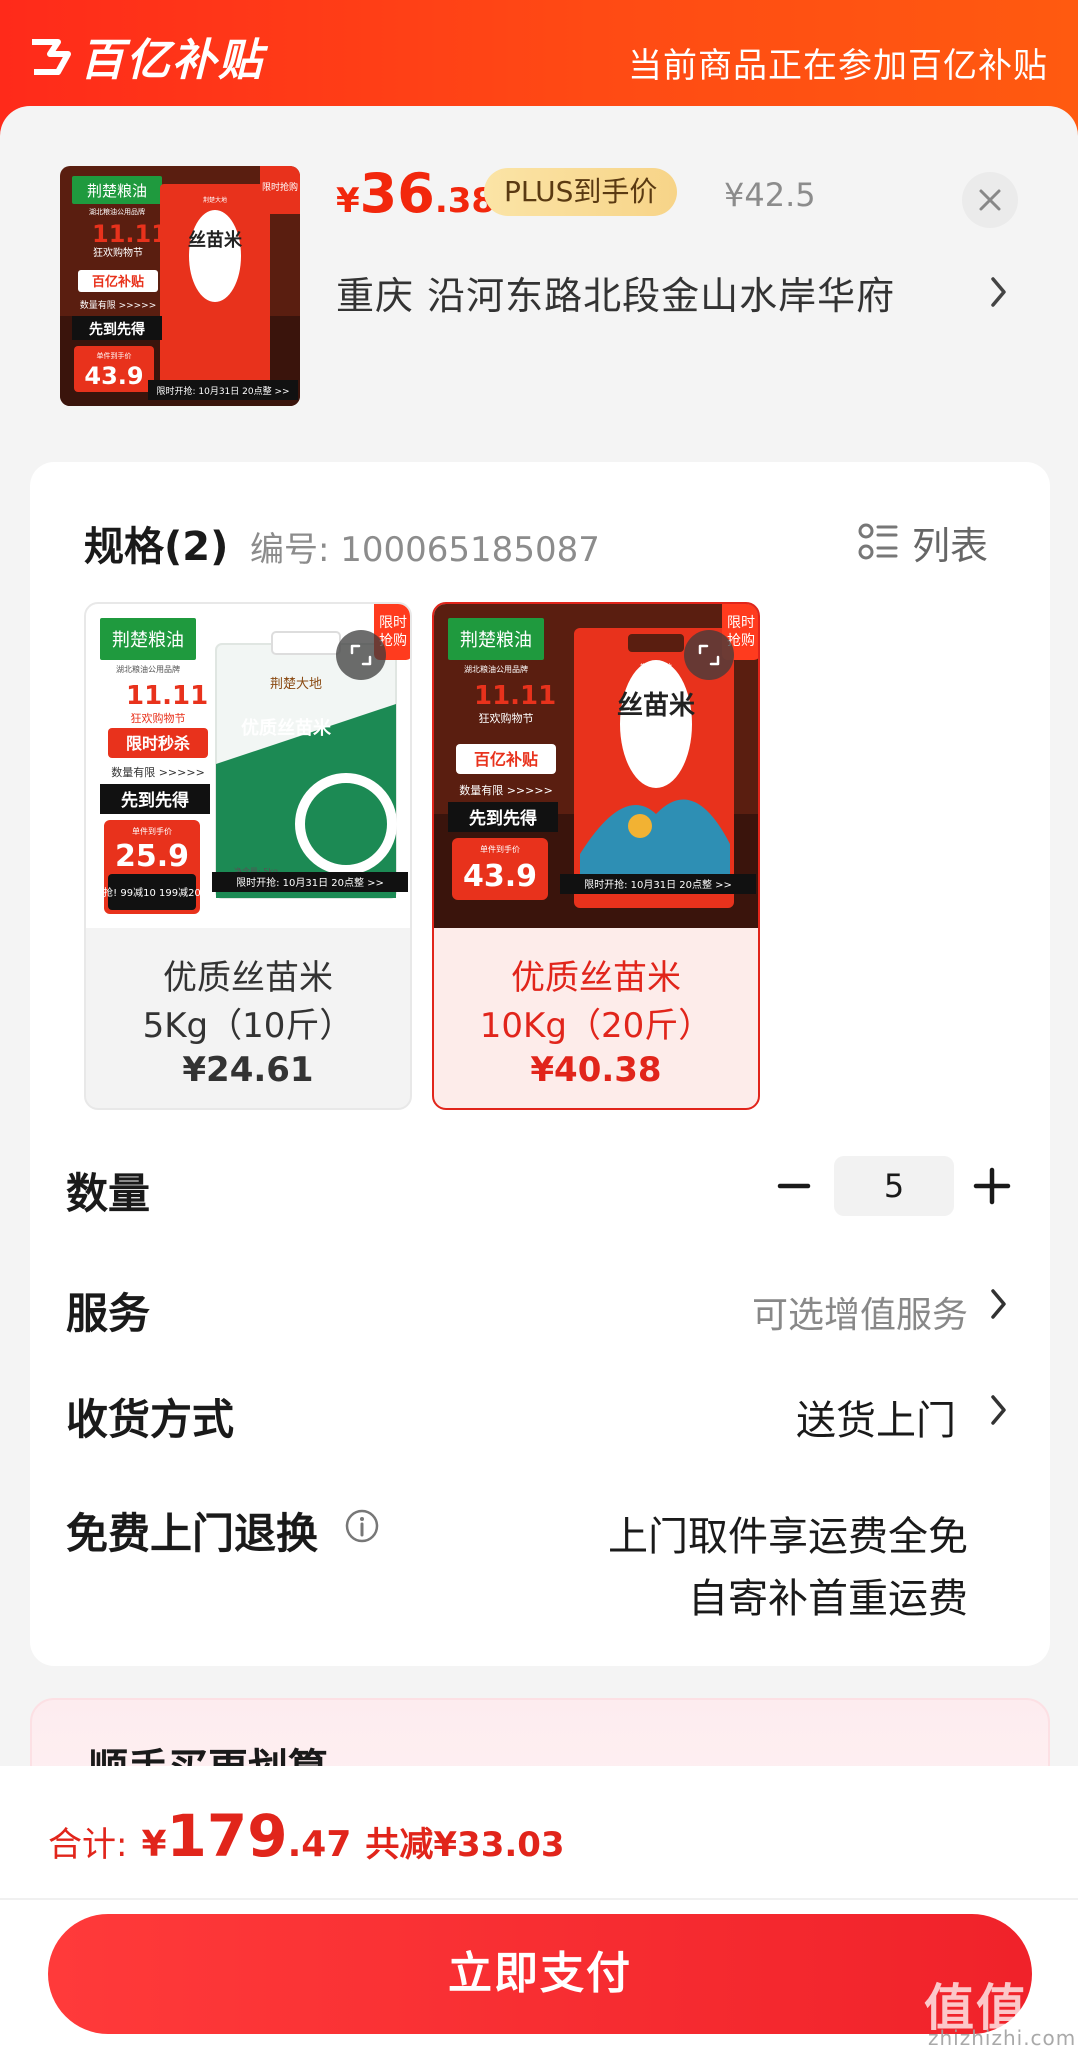  I want to click on opt2-bag-title: 丝苗米, so click(656, 706).